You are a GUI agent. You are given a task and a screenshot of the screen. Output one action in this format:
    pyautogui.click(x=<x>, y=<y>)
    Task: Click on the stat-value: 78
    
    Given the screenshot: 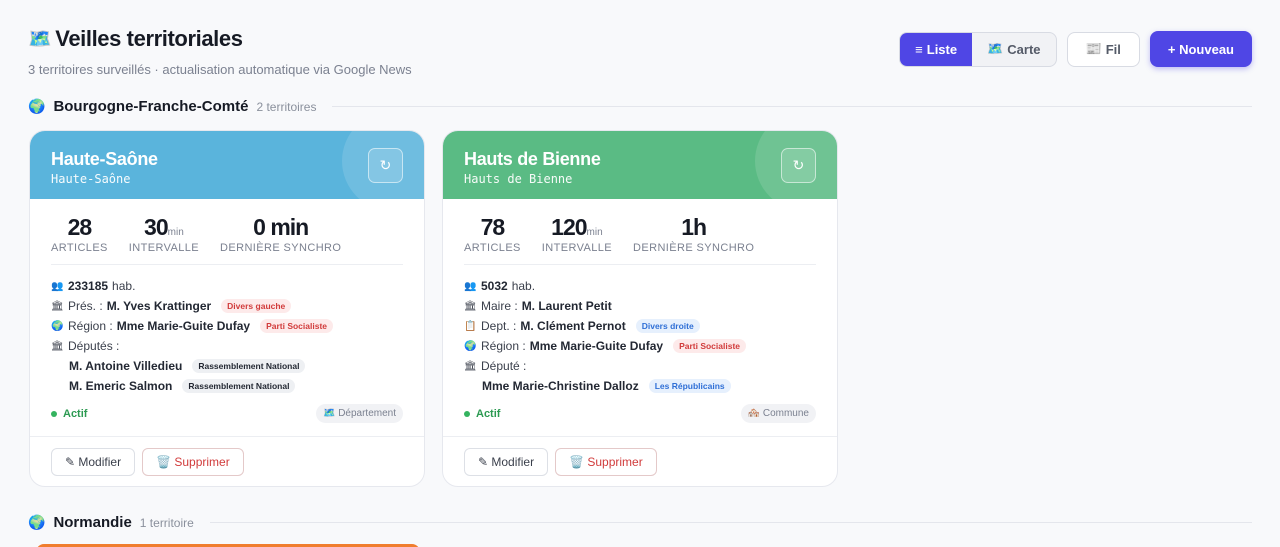 What is the action you would take?
    pyautogui.click(x=493, y=227)
    